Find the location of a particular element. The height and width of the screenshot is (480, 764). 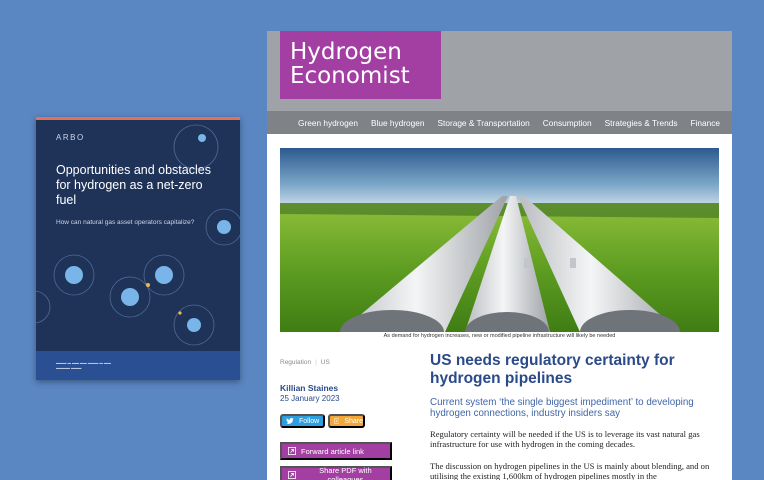

forward-icon is located at coordinates (292, 451).